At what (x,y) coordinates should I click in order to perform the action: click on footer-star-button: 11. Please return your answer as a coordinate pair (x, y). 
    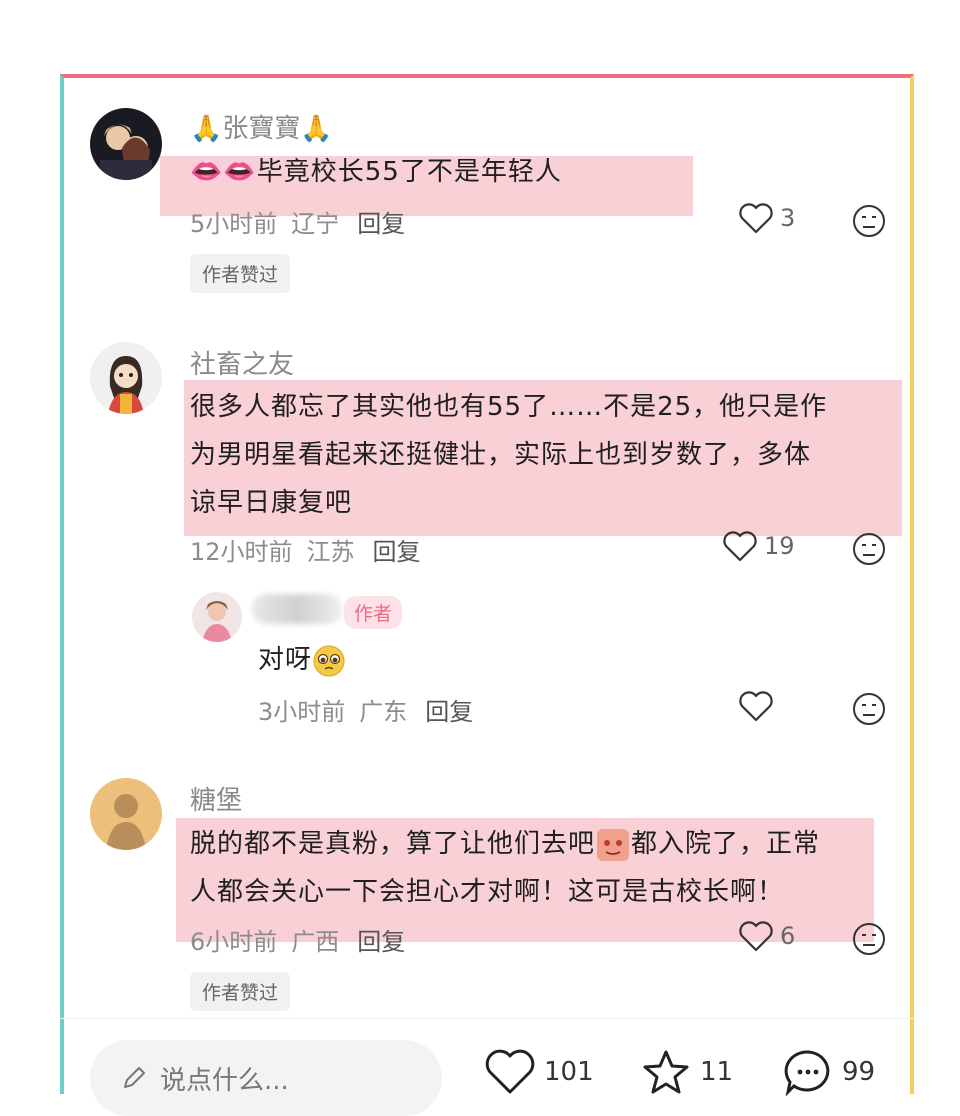
    Looking at the image, I should click on (686, 1072).